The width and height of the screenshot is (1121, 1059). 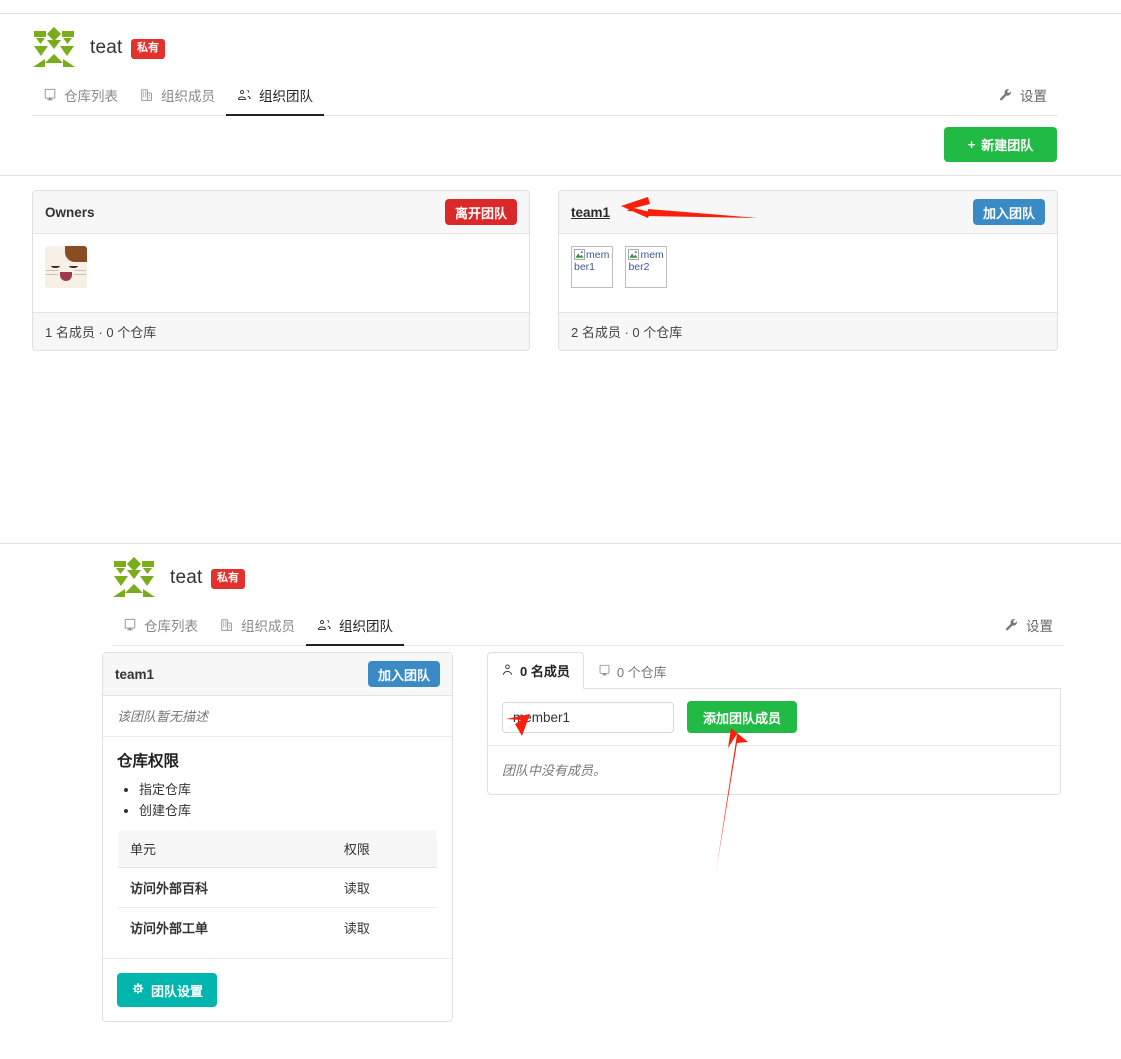 I want to click on team-members-panel: 0 名成员 0 个仓库 添加团队成员 团队中没有成员。, so click(x=774, y=723).